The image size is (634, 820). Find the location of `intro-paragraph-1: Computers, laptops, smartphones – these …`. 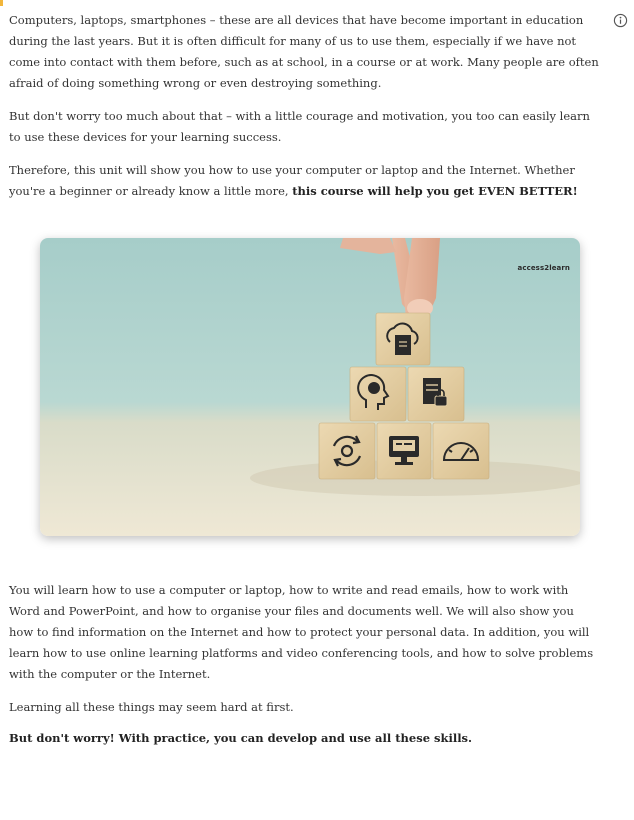

intro-paragraph-1: Computers, laptops, smartphones – these … is located at coordinates (304, 51).